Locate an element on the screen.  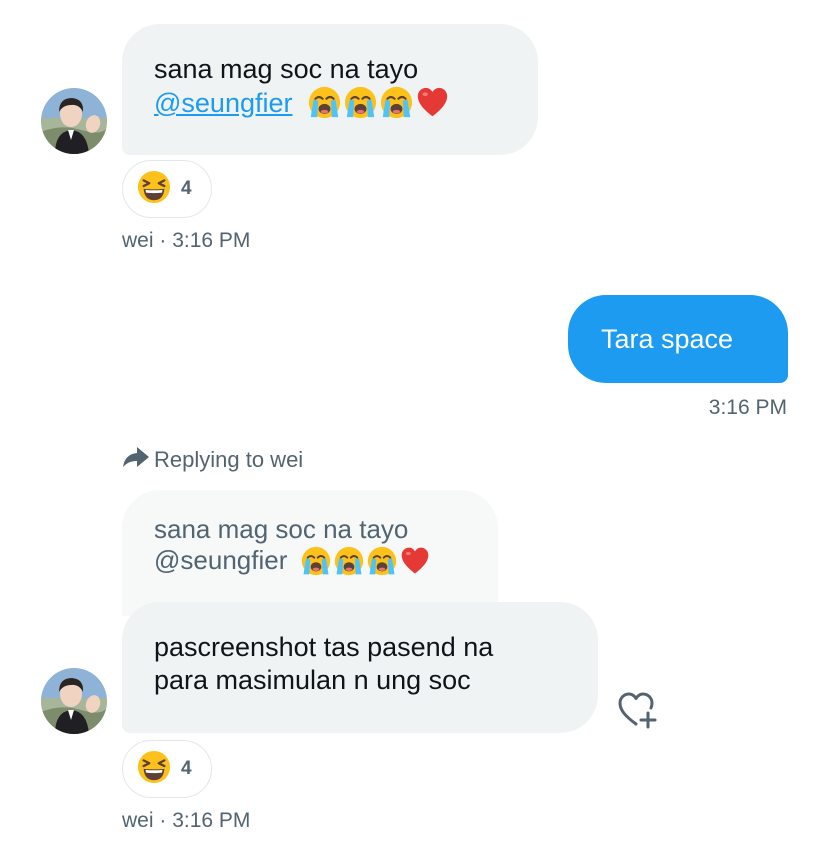
replying-to-text: Replying to wei is located at coordinates (229, 459).